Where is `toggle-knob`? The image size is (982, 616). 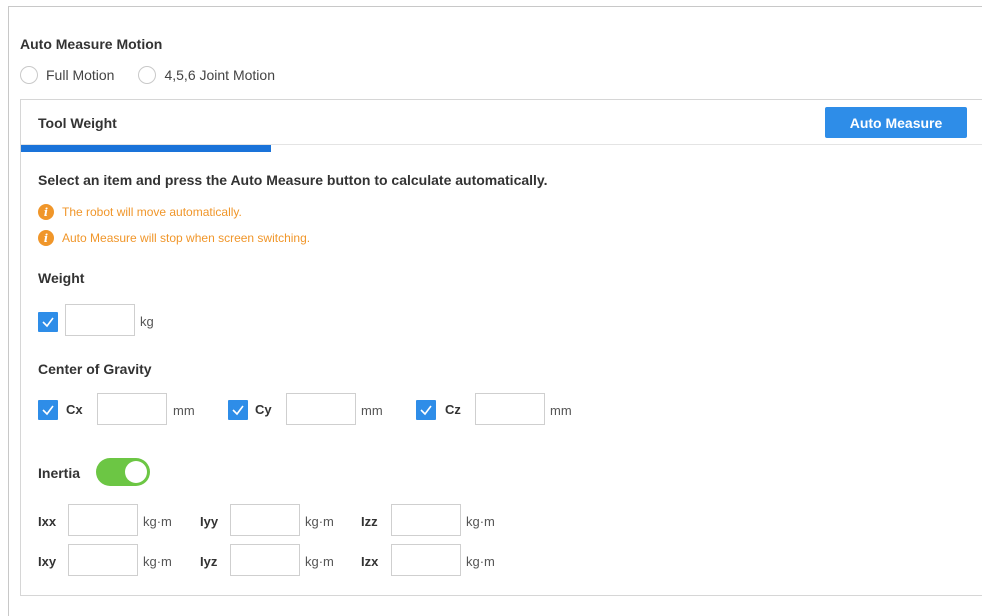 toggle-knob is located at coordinates (136, 472).